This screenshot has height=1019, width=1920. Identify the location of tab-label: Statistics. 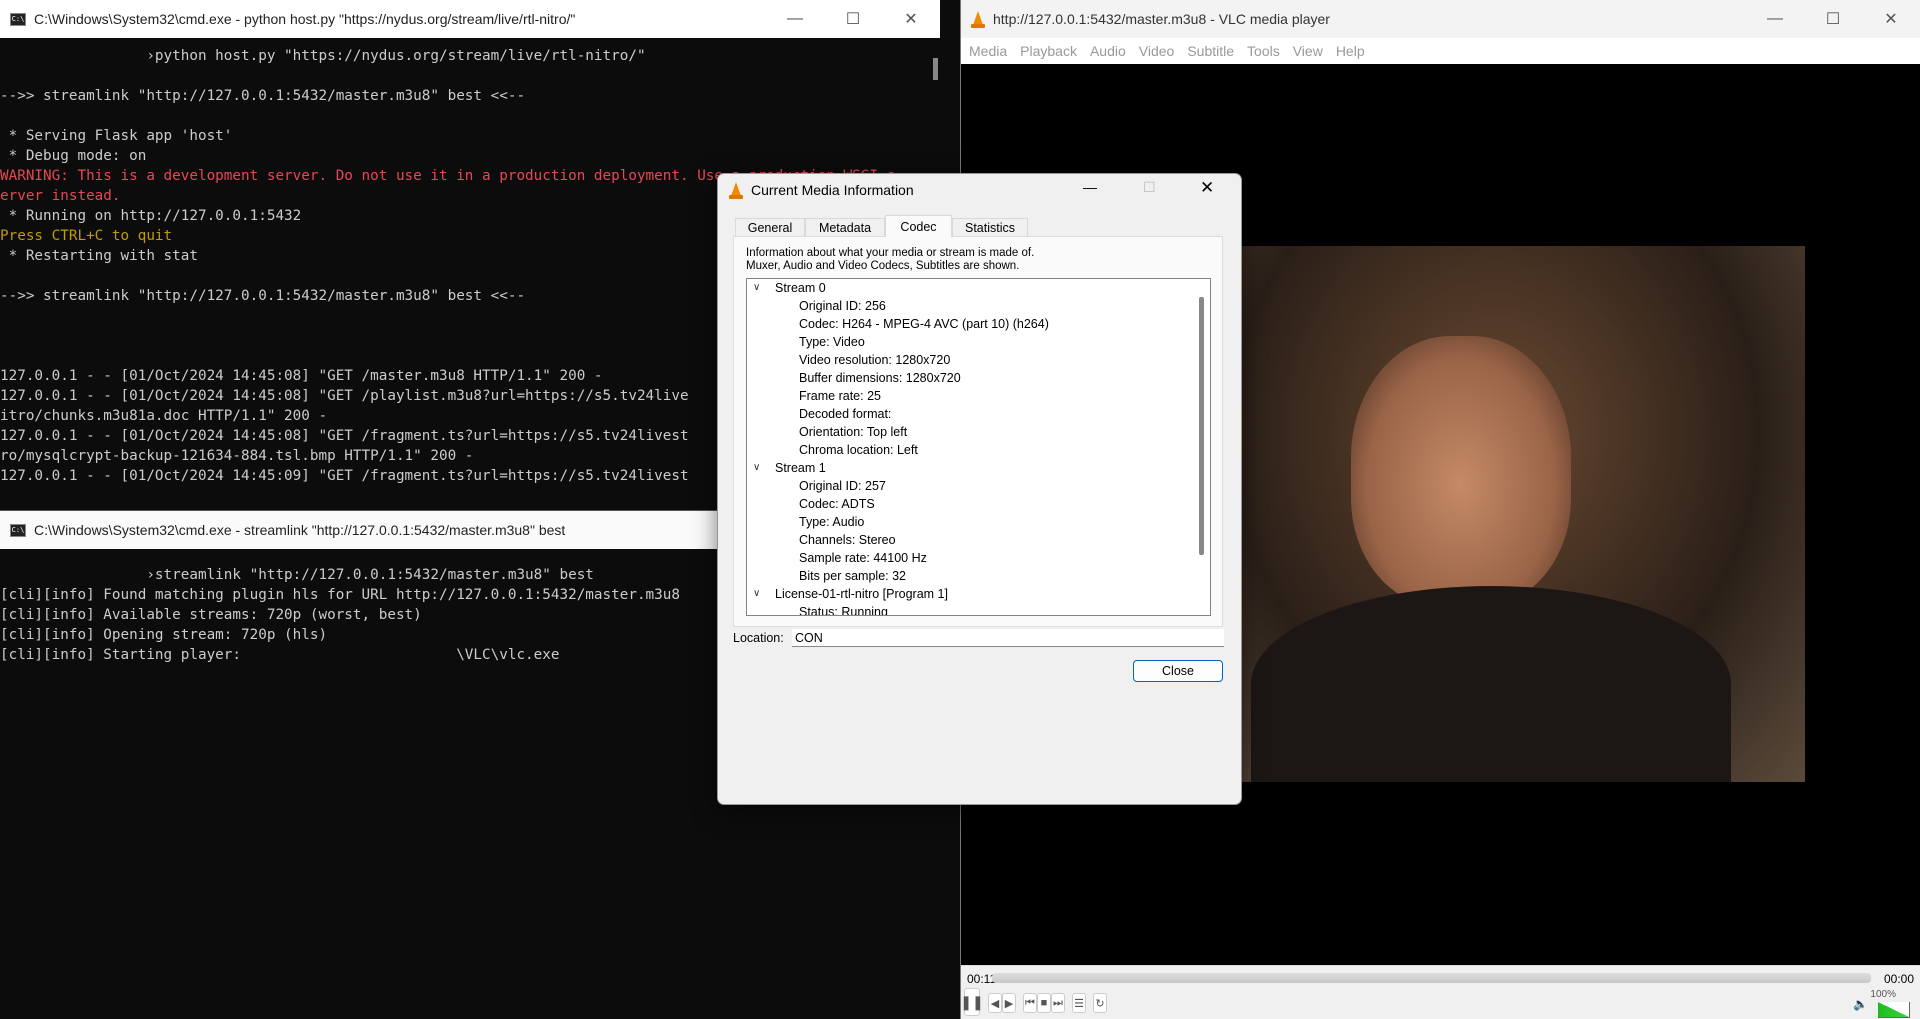
(989, 227).